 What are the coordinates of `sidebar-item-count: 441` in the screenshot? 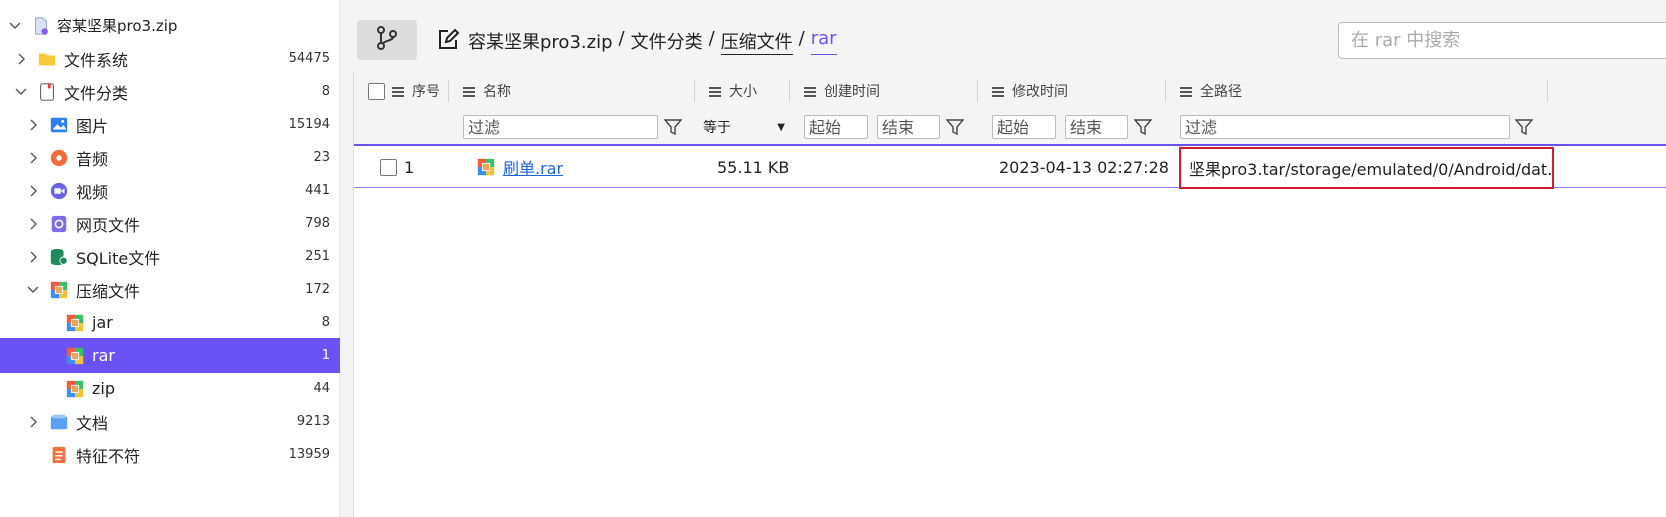 It's located at (317, 190).